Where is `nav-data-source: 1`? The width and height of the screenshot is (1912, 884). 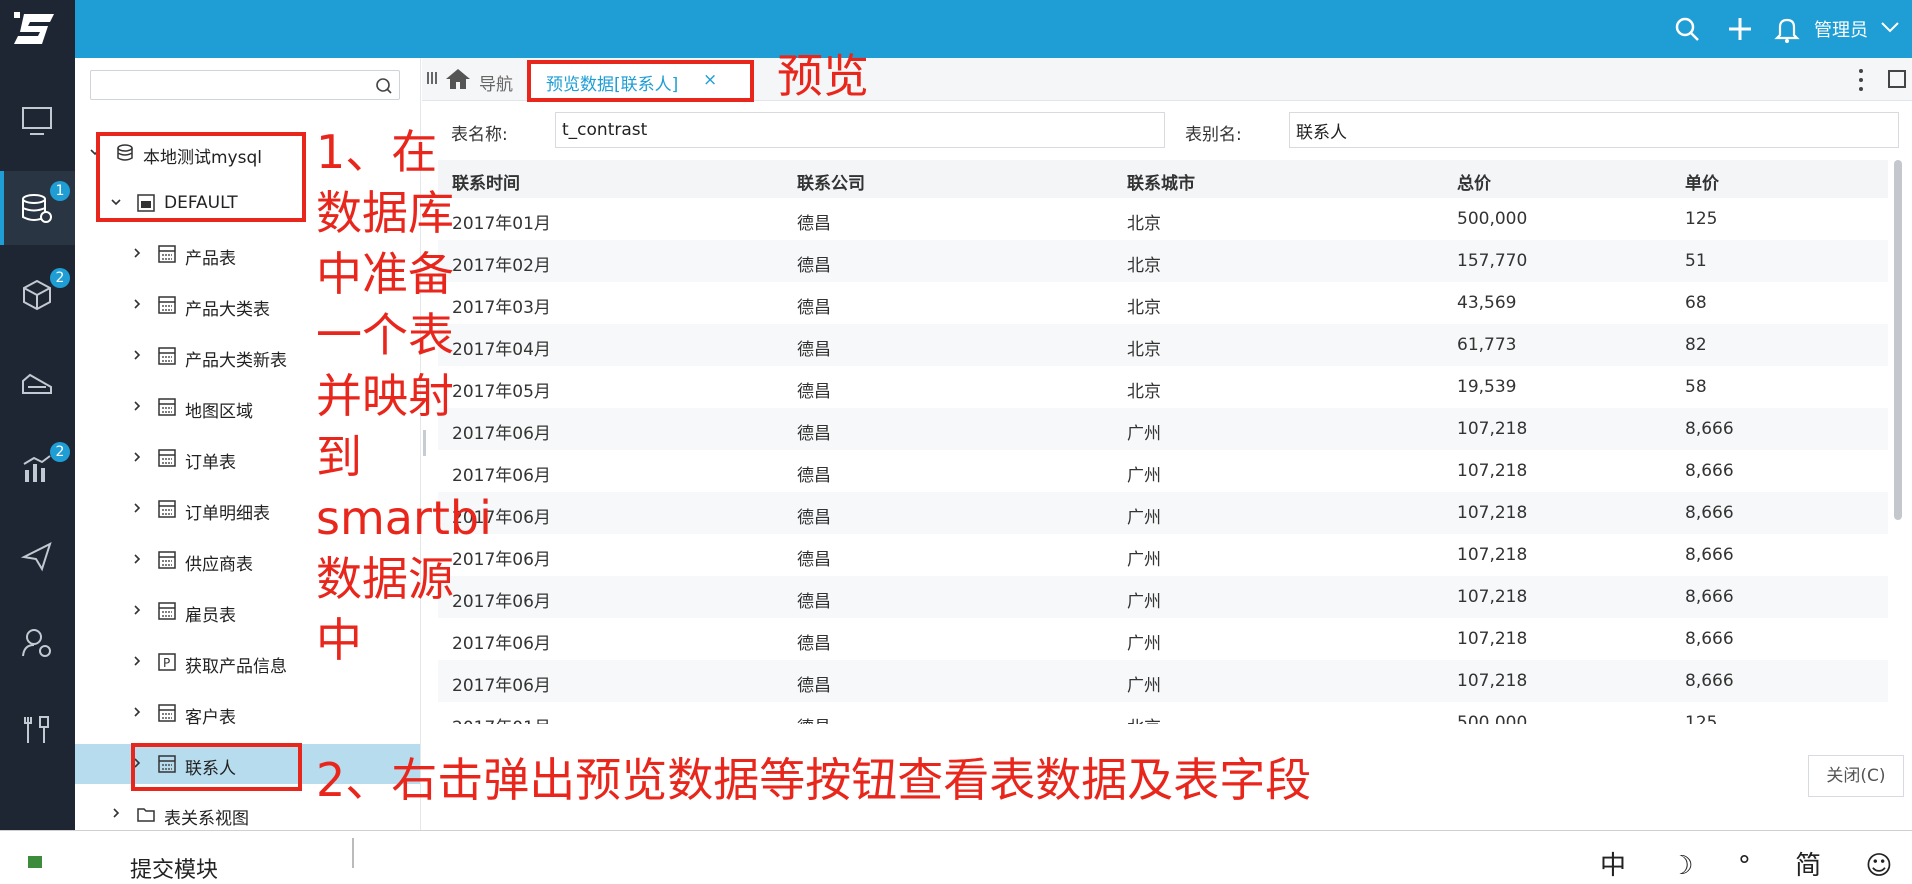
nav-data-source: 1 is located at coordinates (37, 208).